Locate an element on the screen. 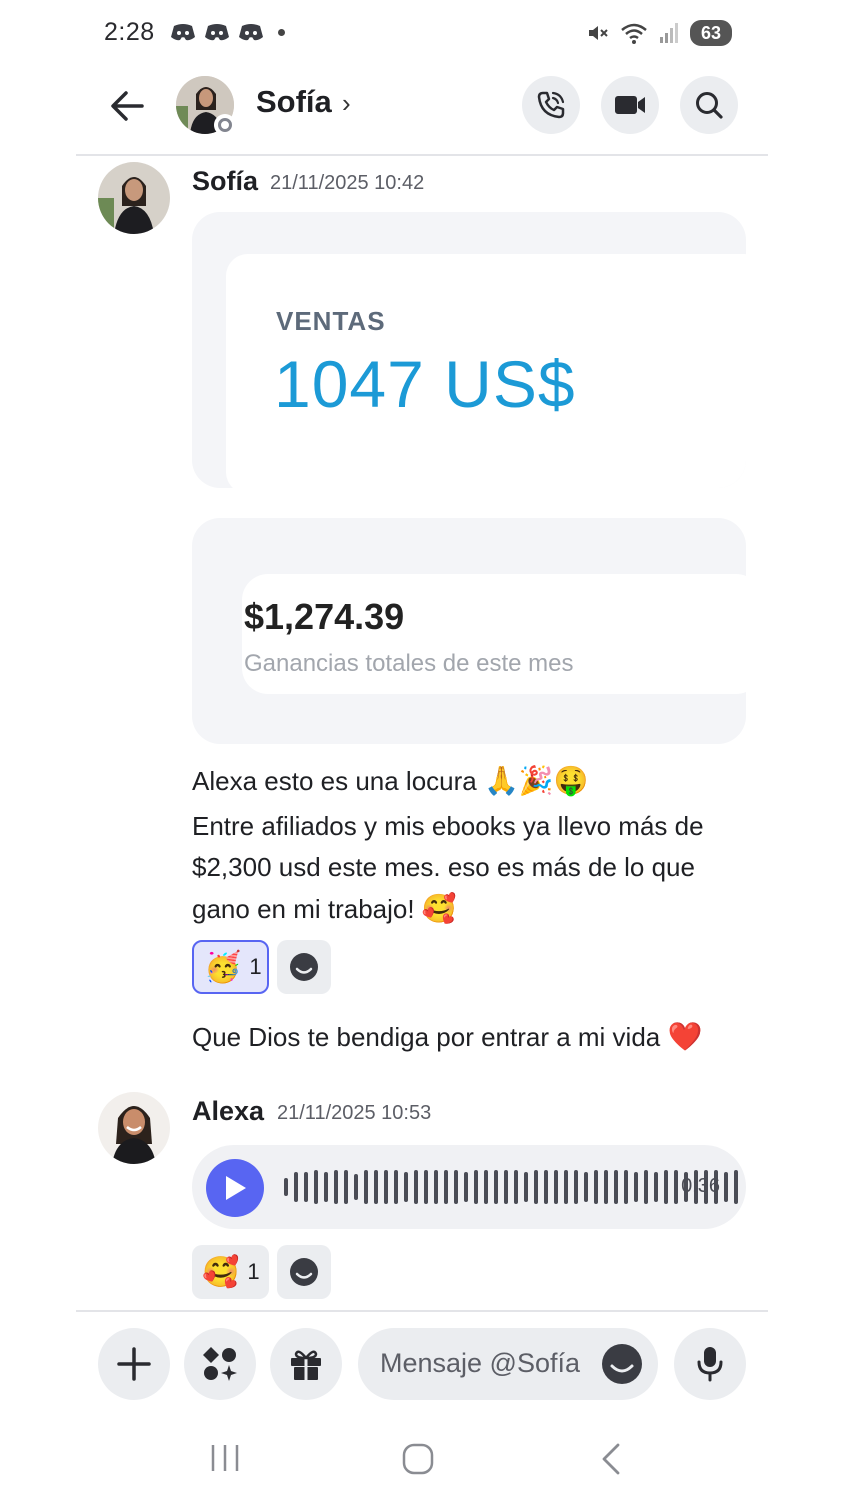 This screenshot has height=1500, width=844. search-button is located at coordinates (709, 105).